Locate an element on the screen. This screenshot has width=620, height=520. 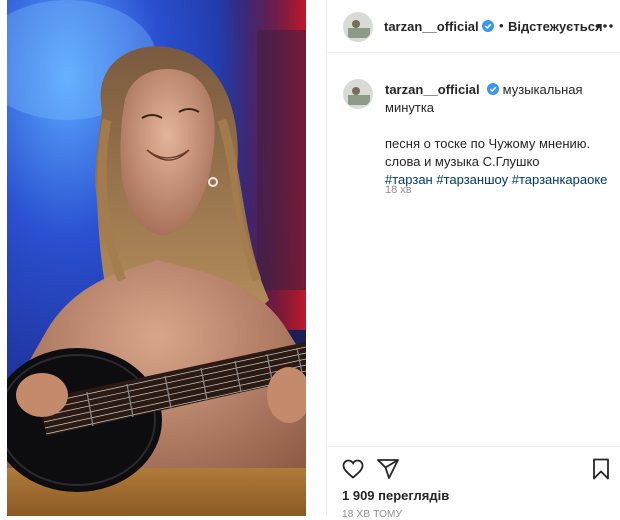
left-edge is located at coordinates (3, 258).